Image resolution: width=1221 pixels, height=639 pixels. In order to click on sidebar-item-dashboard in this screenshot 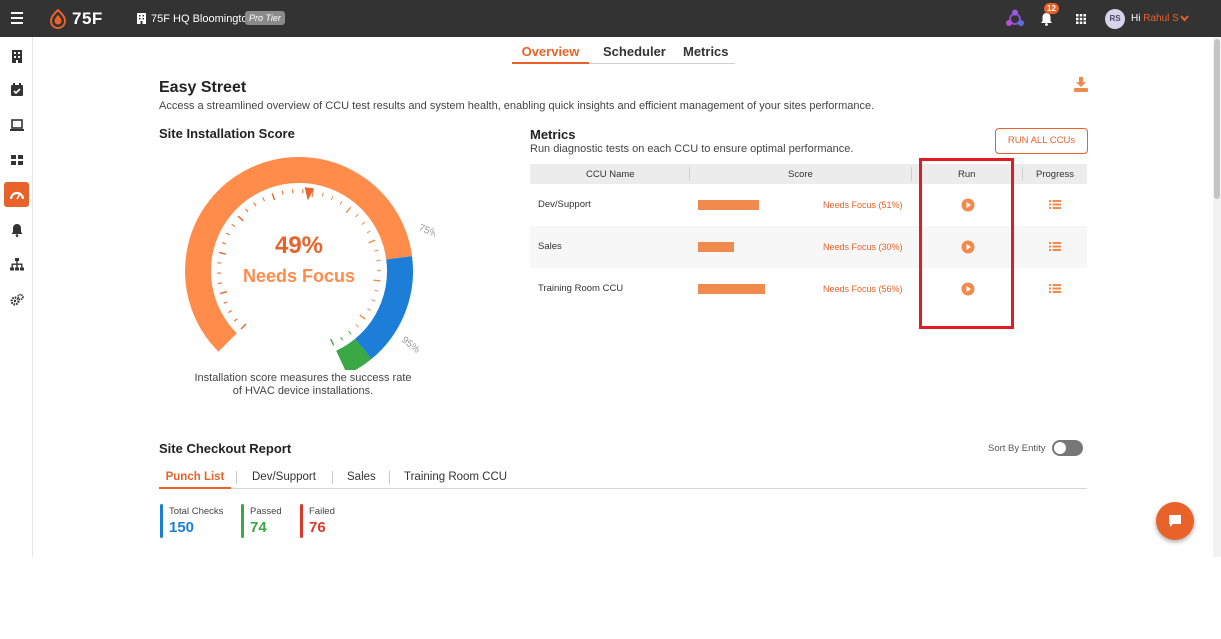, I will do `click(16, 159)`.